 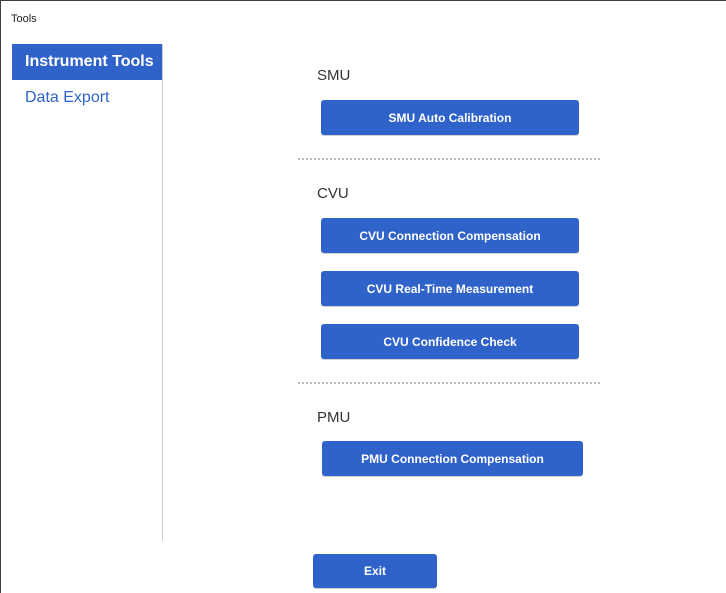 What do you see at coordinates (375, 571) in the screenshot?
I see `exit-button: Exit` at bounding box center [375, 571].